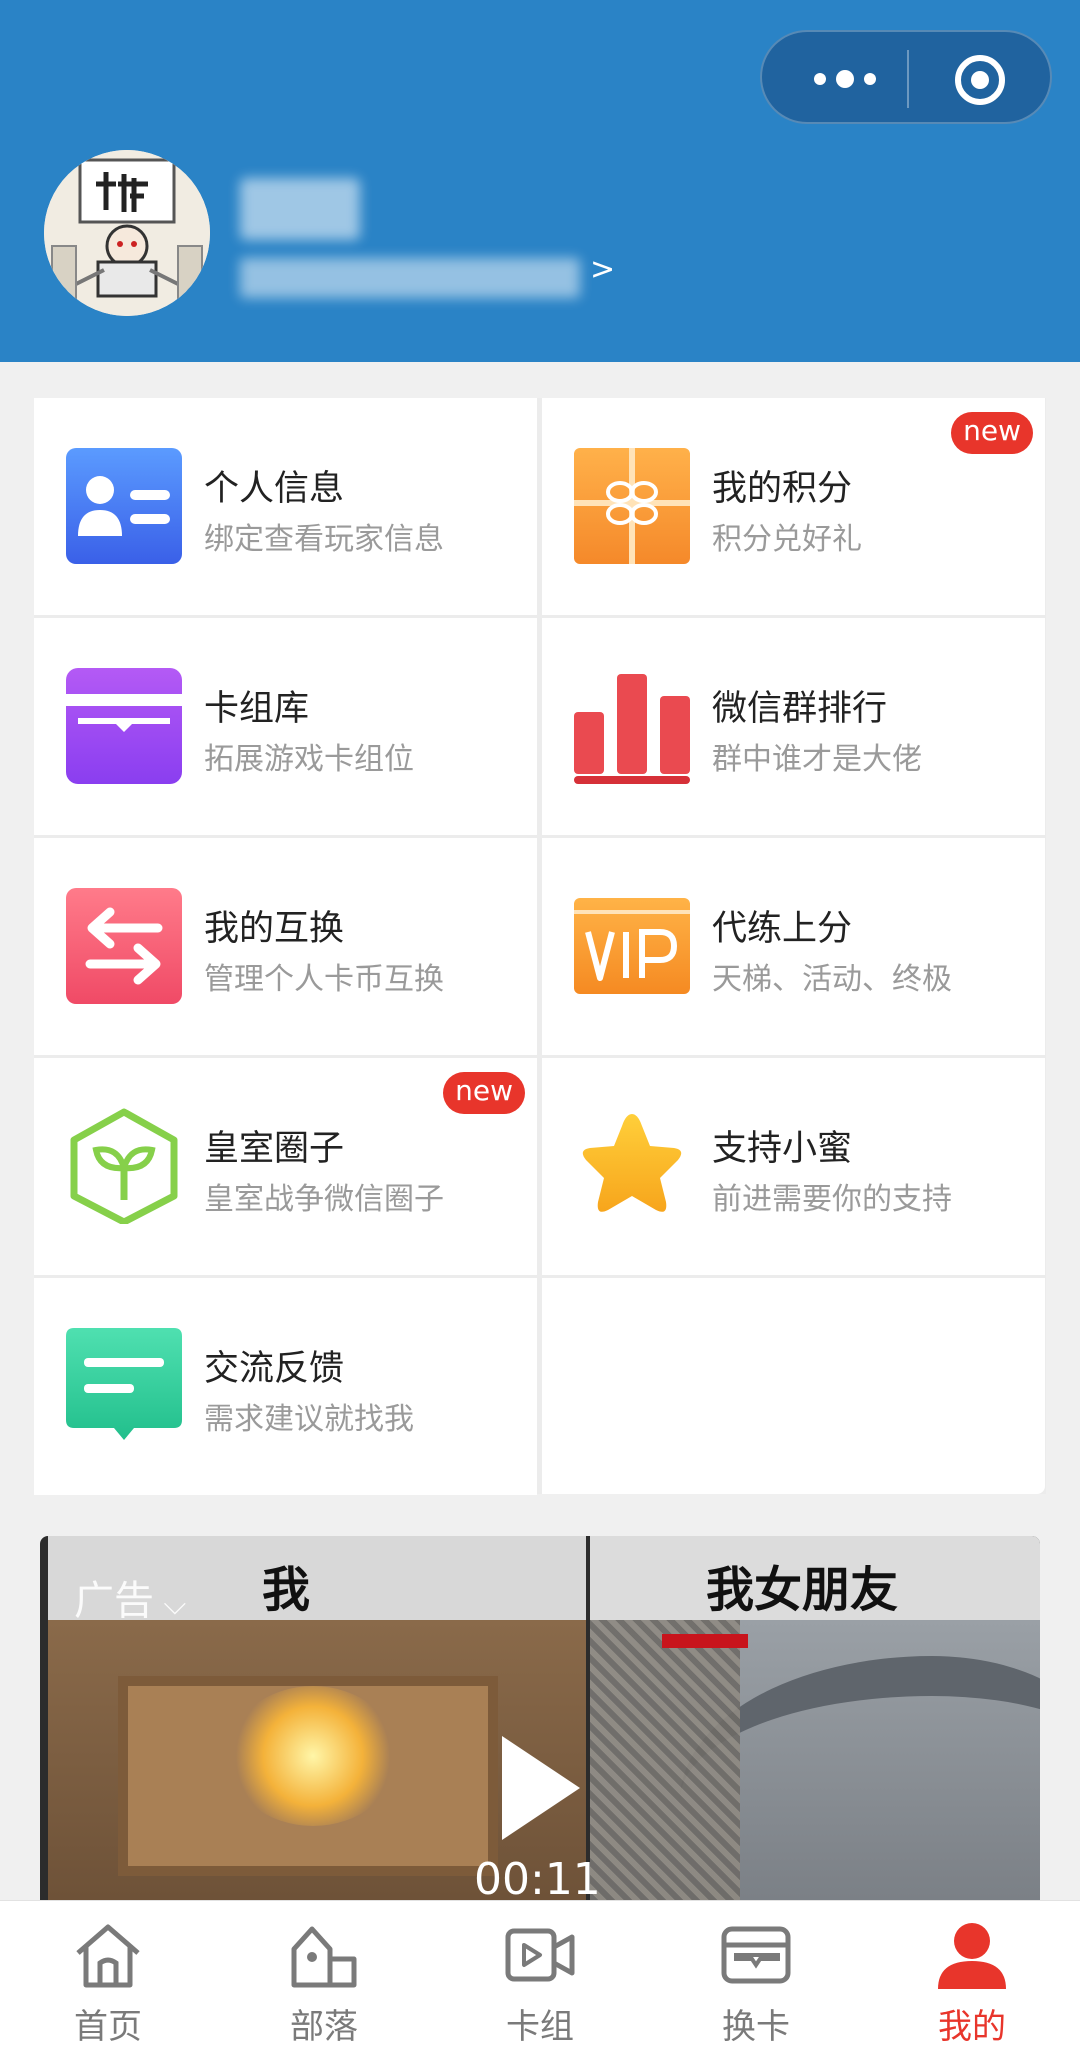  Describe the element at coordinates (324, 2027) in the screenshot. I see `tab-label: 部落` at that location.